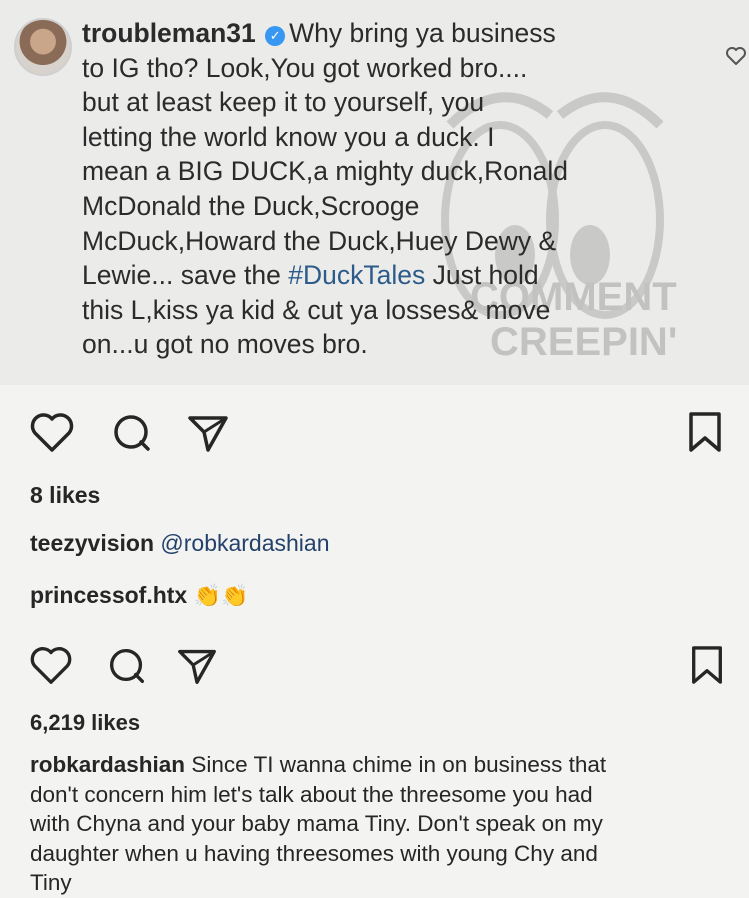 This screenshot has width=749, height=898. Describe the element at coordinates (356, 275) in the screenshot. I see `hashtag-link: #DuckTales` at that location.